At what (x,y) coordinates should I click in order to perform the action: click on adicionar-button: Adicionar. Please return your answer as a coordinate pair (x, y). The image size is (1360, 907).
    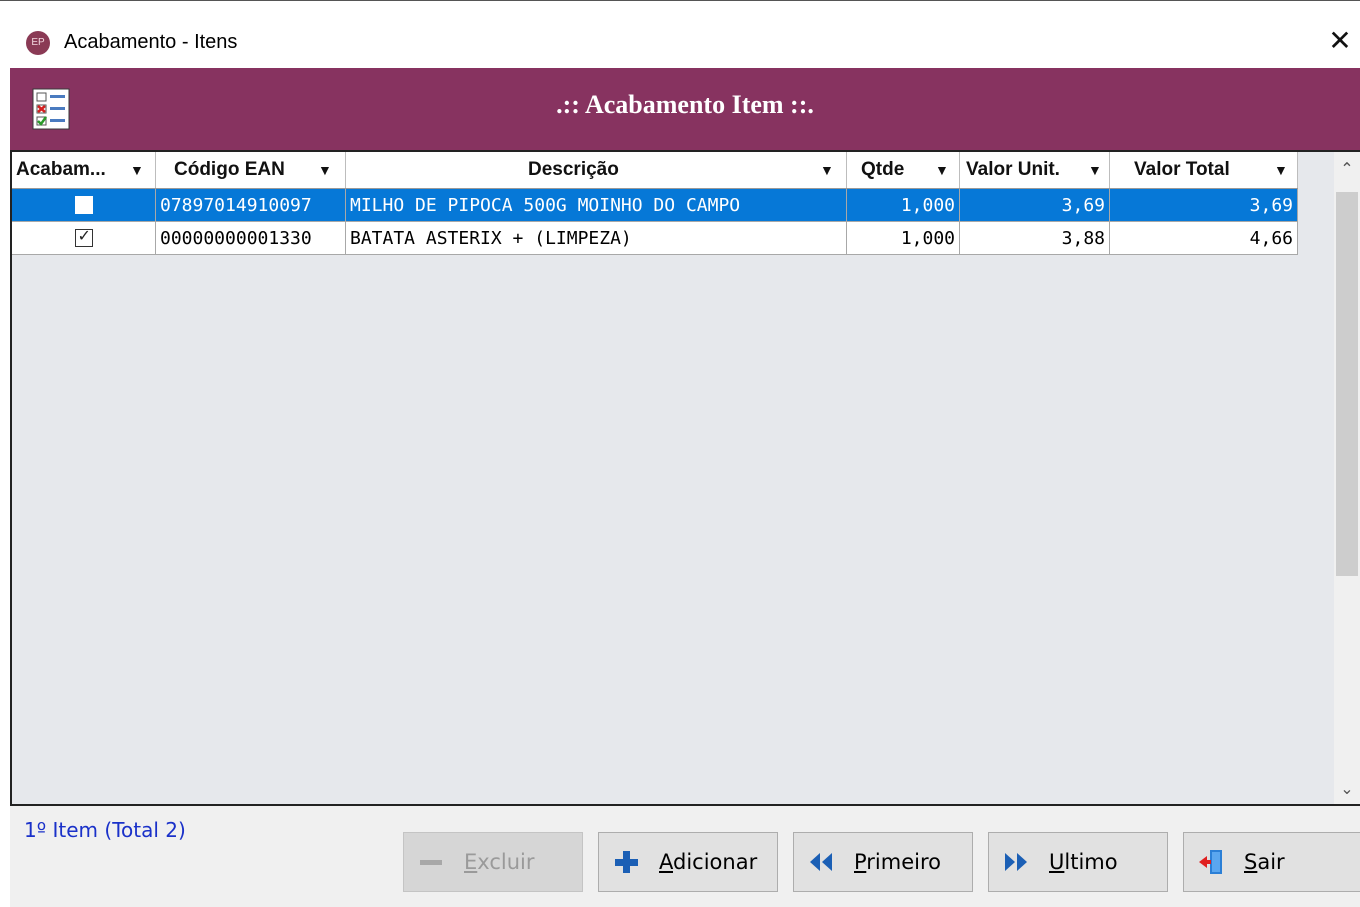
    Looking at the image, I should click on (688, 862).